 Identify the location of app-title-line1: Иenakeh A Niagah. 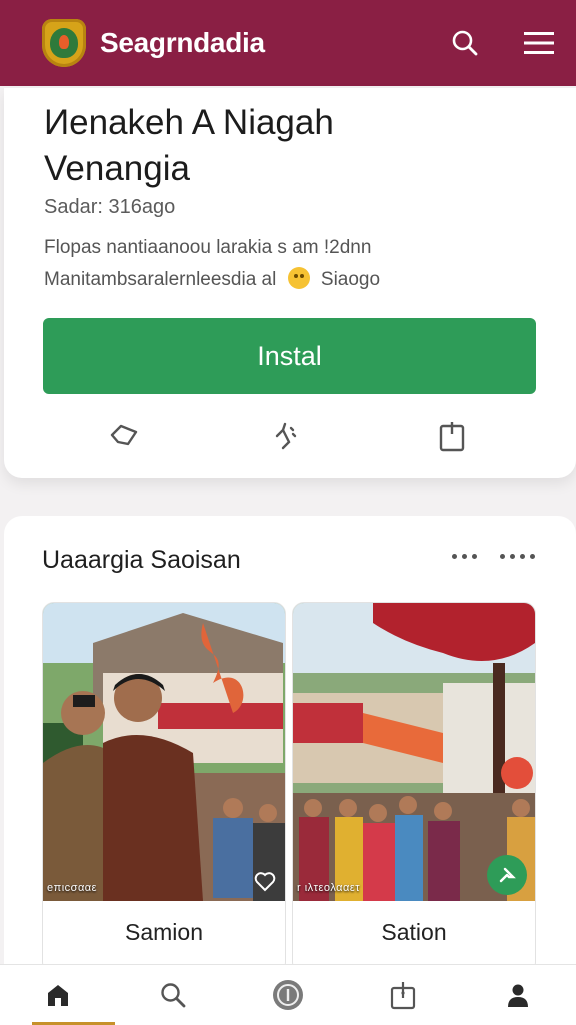
(189, 122).